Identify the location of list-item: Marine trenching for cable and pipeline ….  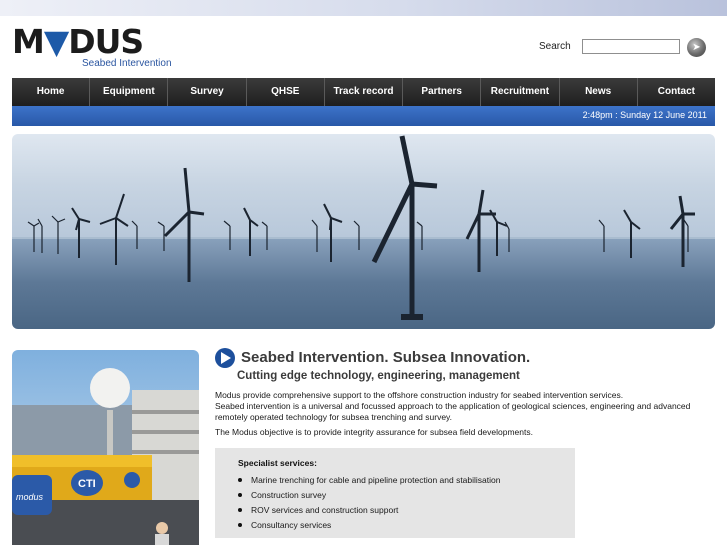
(369, 480).